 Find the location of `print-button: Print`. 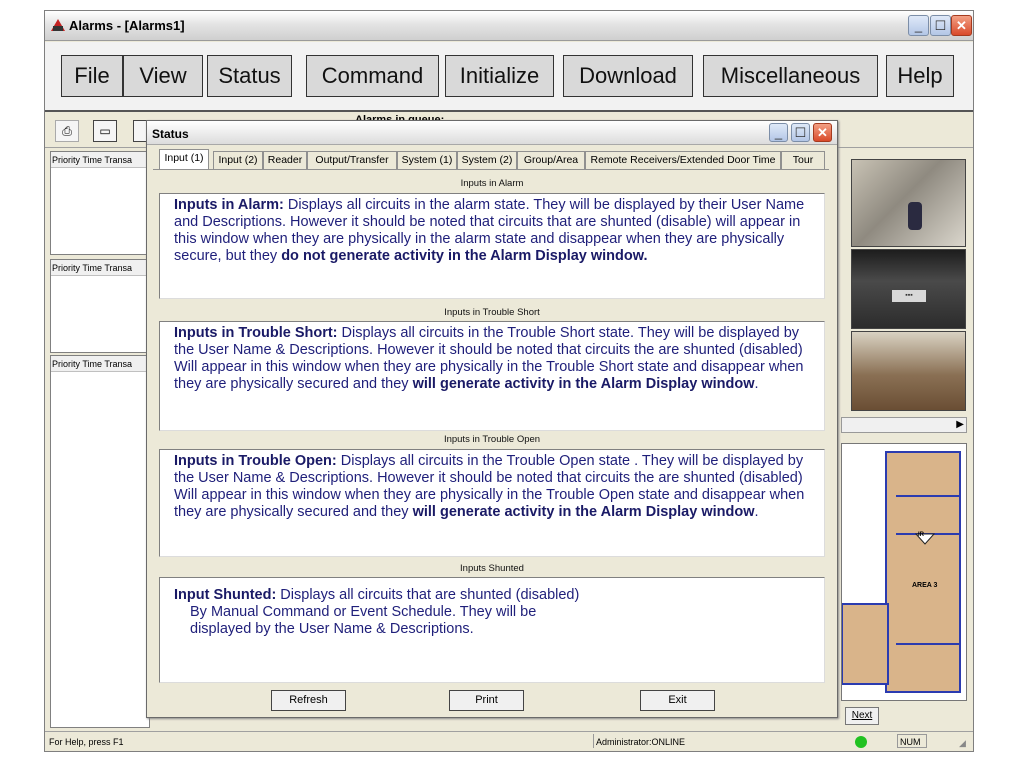

print-button: Print is located at coordinates (486, 700).